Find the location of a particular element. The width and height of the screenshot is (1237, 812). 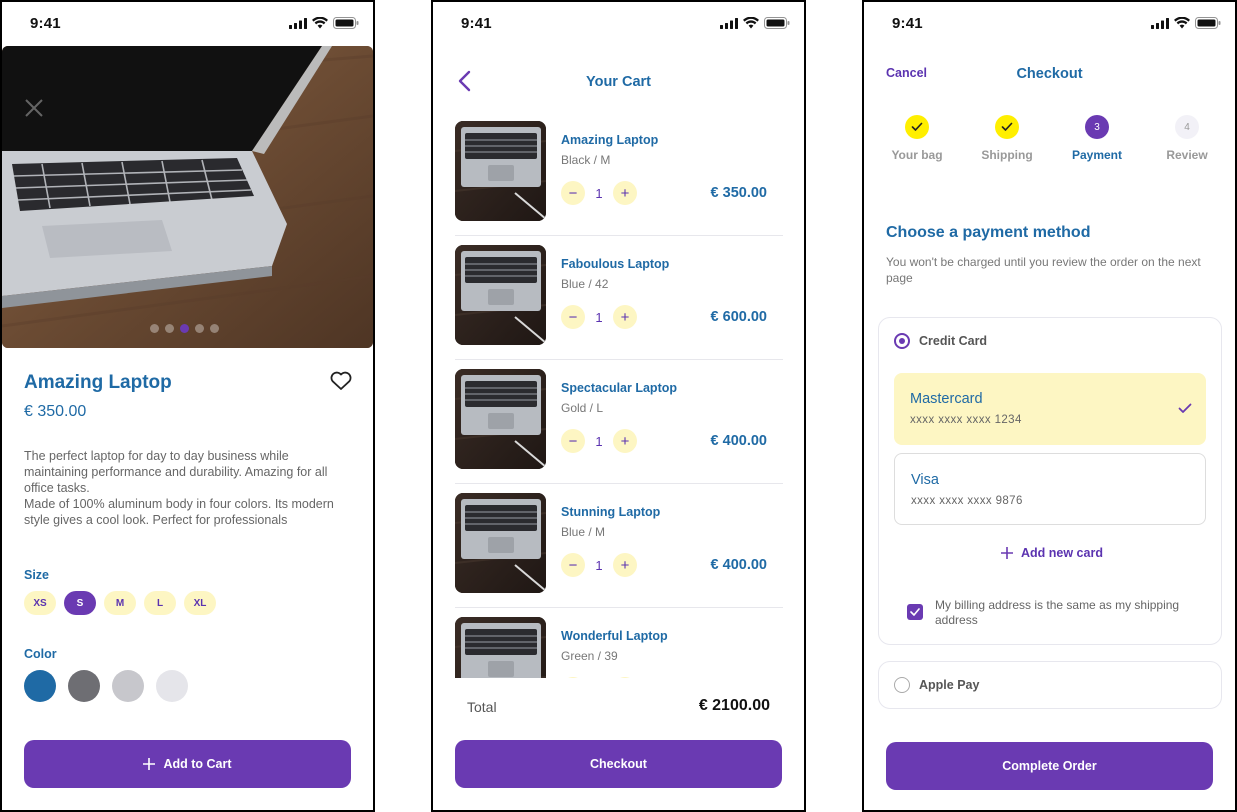

add-to-cart-button: Add to Cart is located at coordinates (187, 764).